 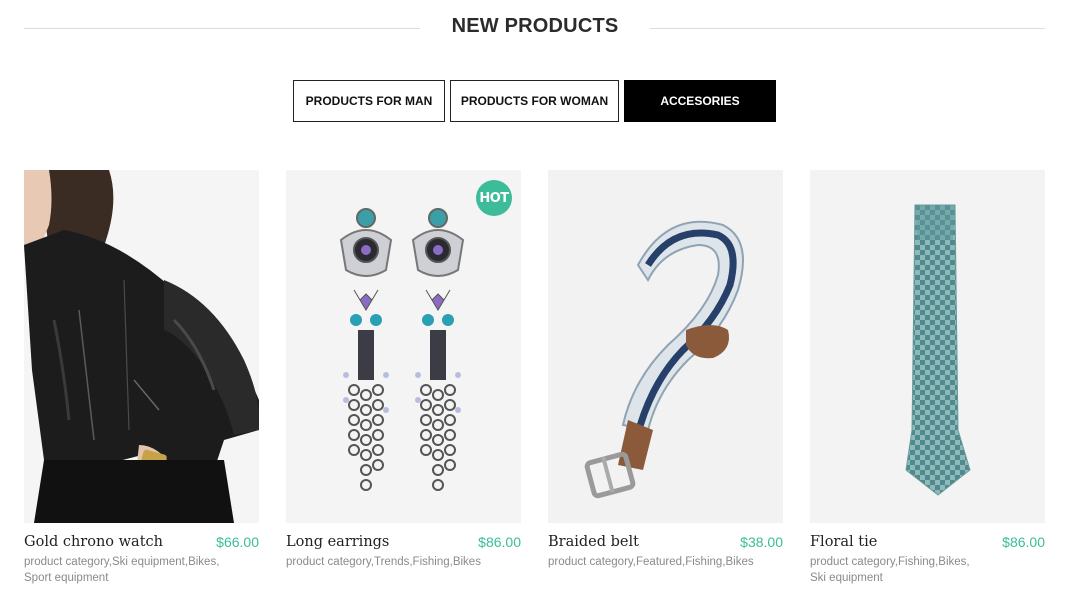 I want to click on product-meta: Gold chrono watch $66.00, so click(x=141, y=545).